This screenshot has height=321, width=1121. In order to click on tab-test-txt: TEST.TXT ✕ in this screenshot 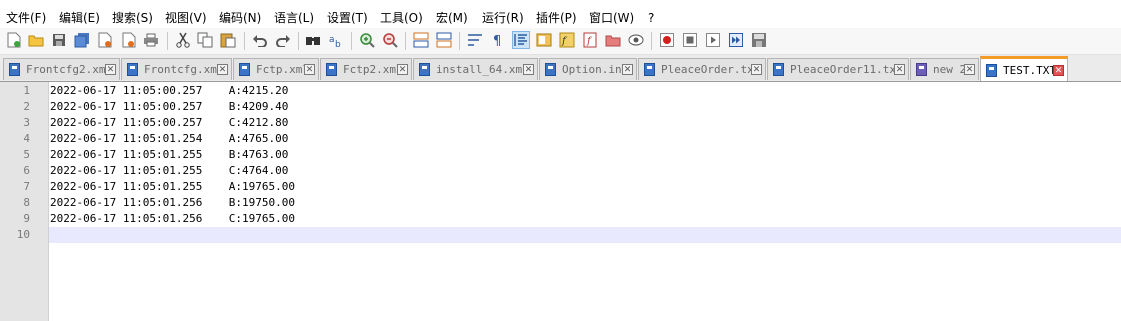, I will do `click(1024, 68)`.